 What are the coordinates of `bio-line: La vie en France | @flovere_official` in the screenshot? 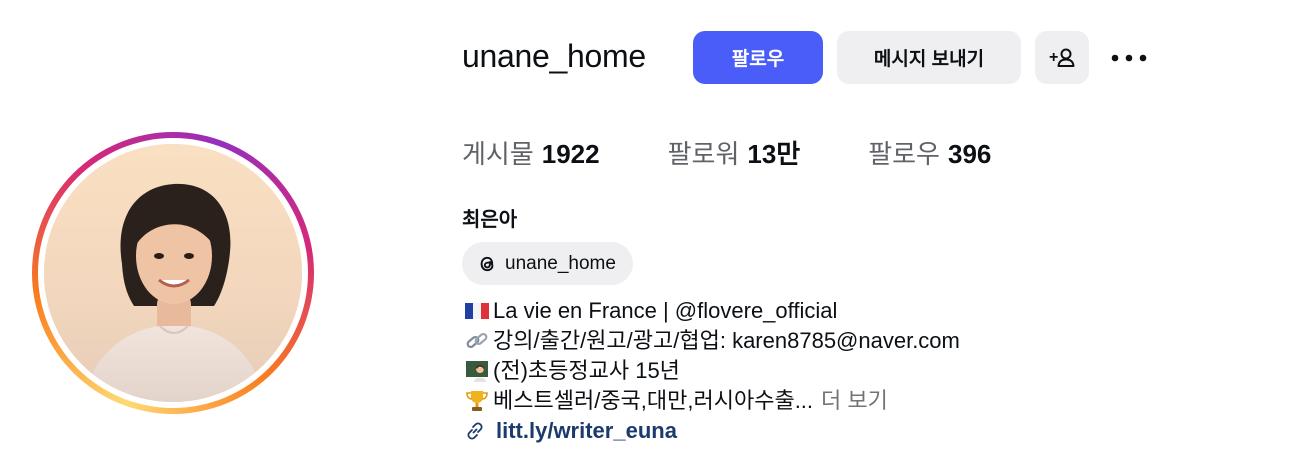 It's located at (712, 311).